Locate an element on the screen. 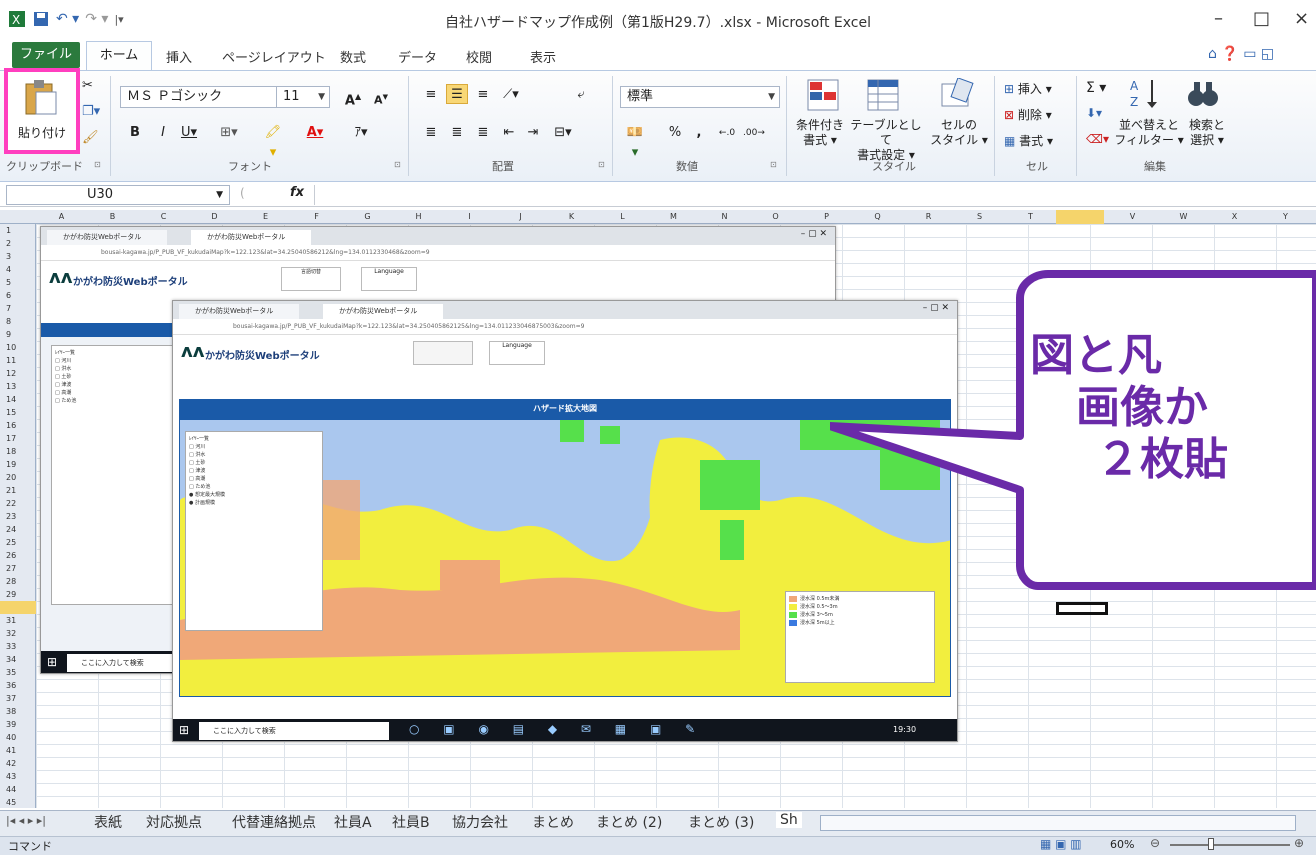  row-header: 15 is located at coordinates (18, 412).